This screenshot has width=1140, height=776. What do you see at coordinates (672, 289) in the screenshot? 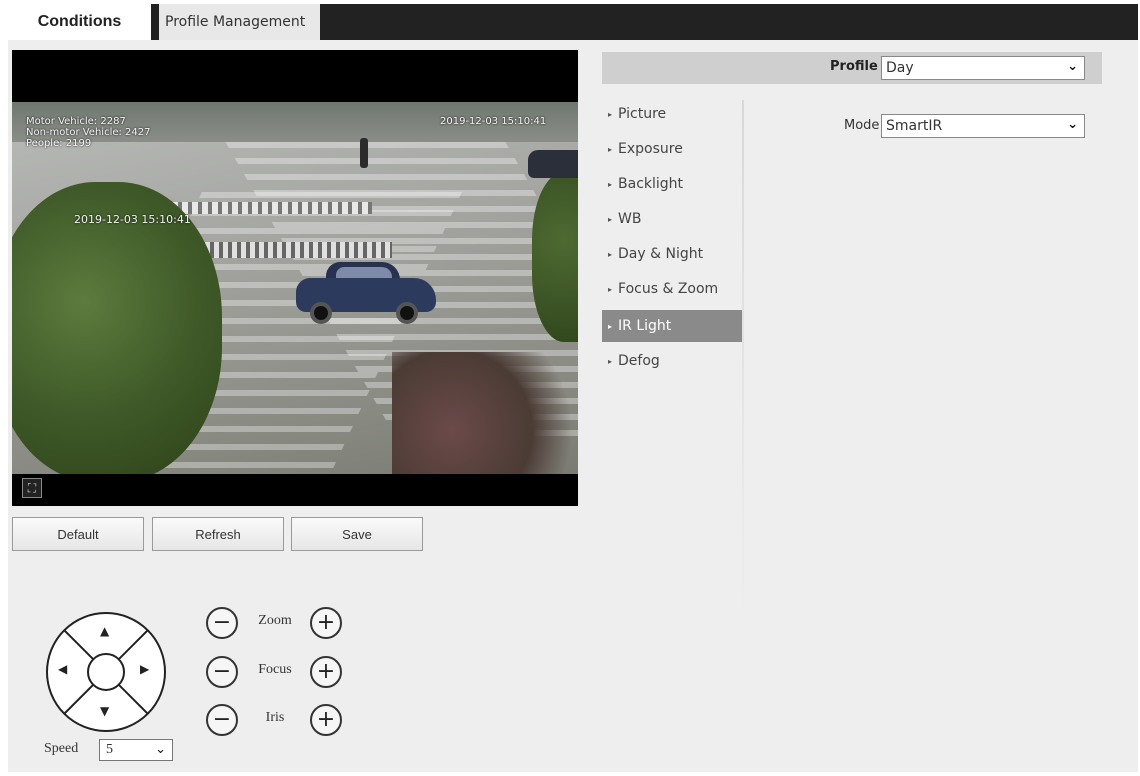
I see `menu-item-focus-zoom: ▸ Focus & Zoom` at bounding box center [672, 289].